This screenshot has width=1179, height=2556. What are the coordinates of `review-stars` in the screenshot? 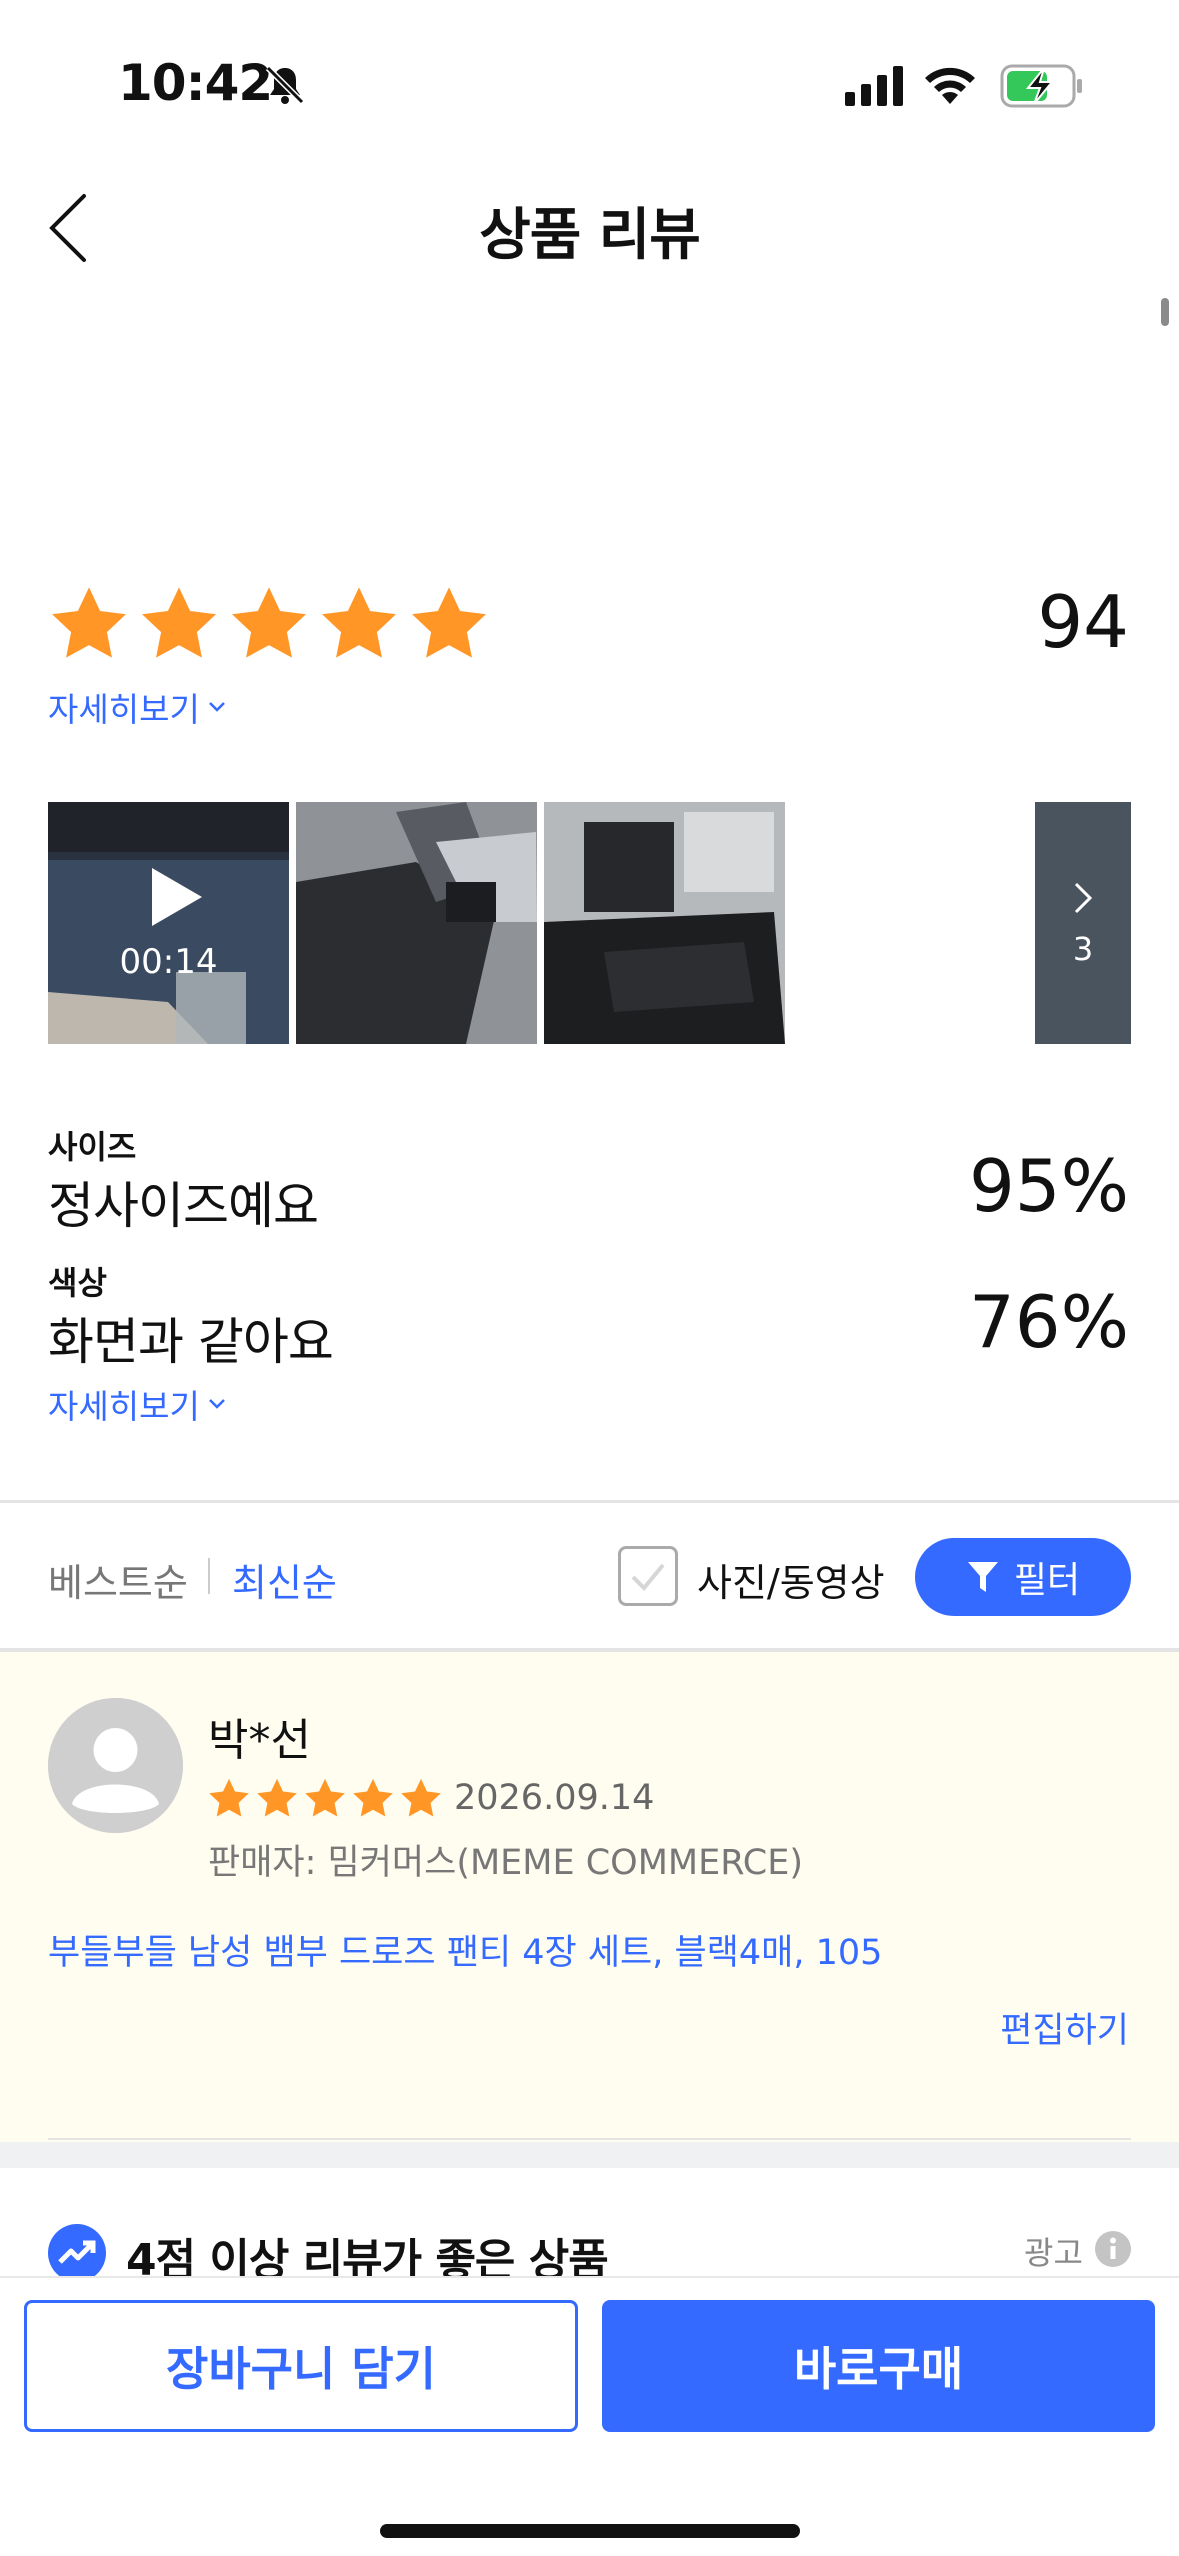 It's located at (325, 1799).